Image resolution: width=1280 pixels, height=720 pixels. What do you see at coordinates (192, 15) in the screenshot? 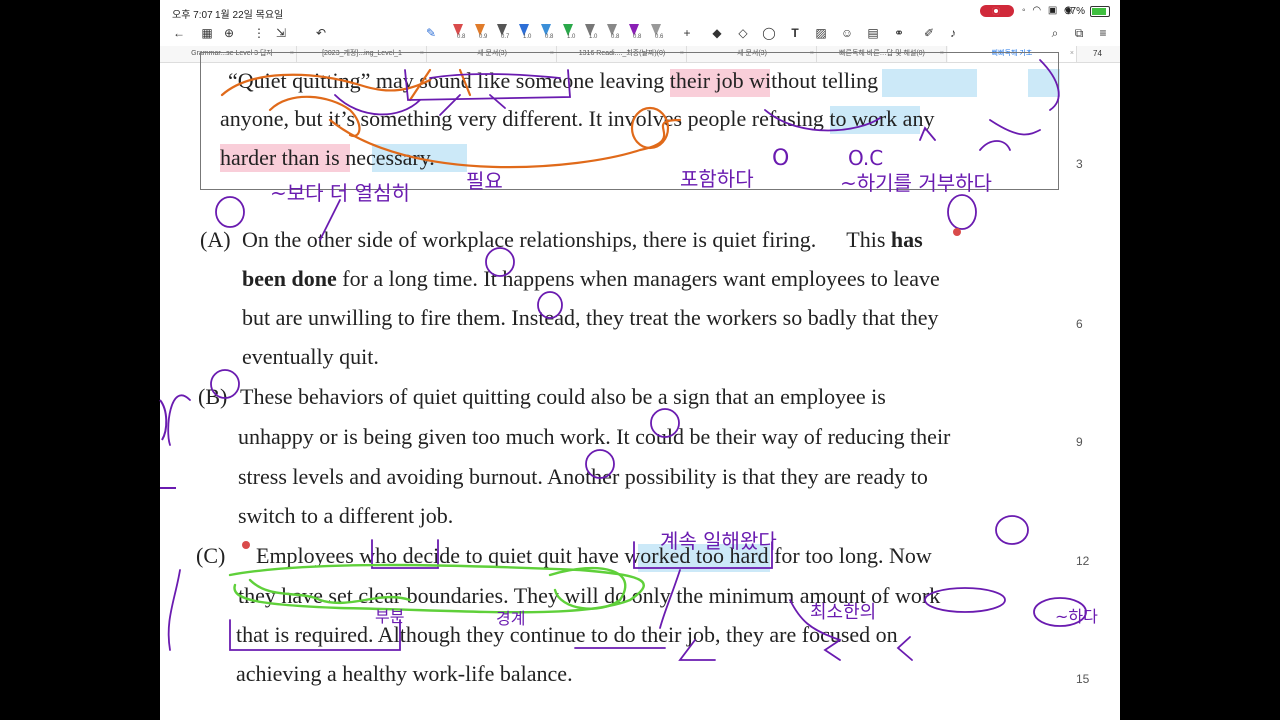
I see `status-time: 오후 7:07` at bounding box center [192, 15].